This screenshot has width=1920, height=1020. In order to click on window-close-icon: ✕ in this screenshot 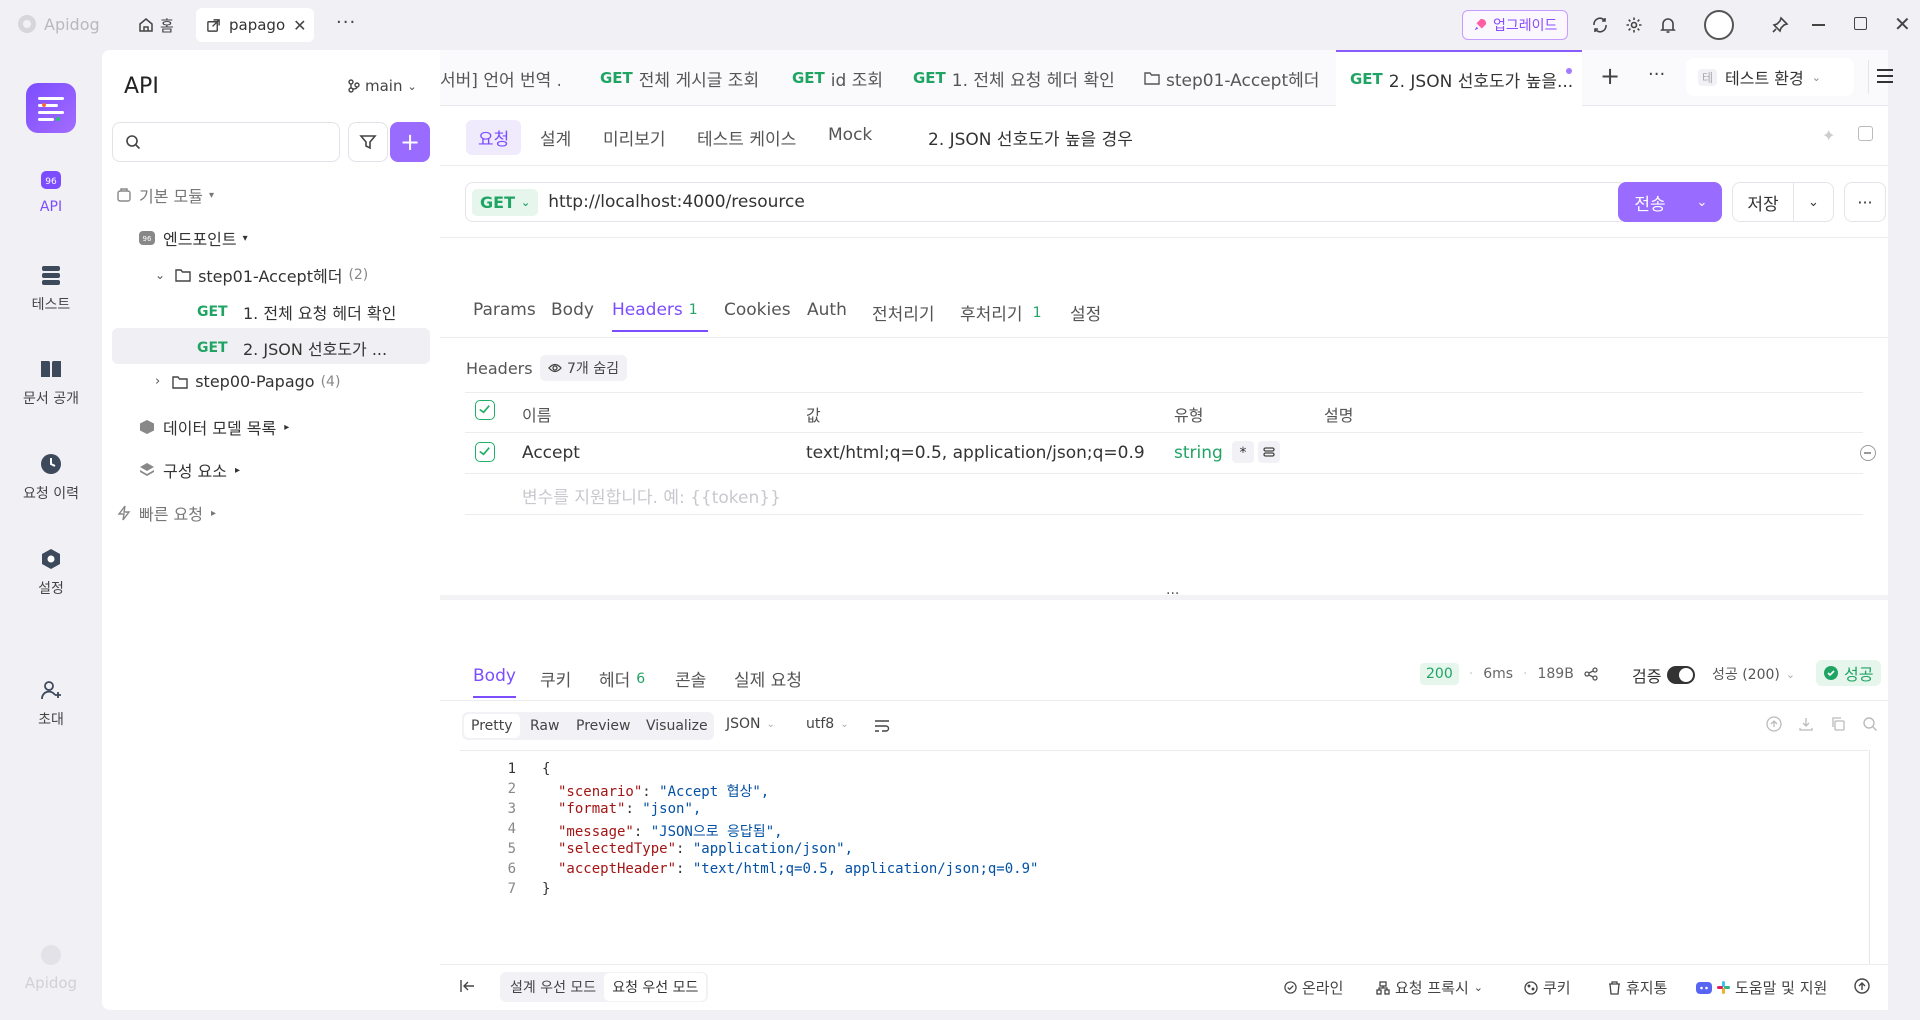, I will do `click(1902, 24)`.